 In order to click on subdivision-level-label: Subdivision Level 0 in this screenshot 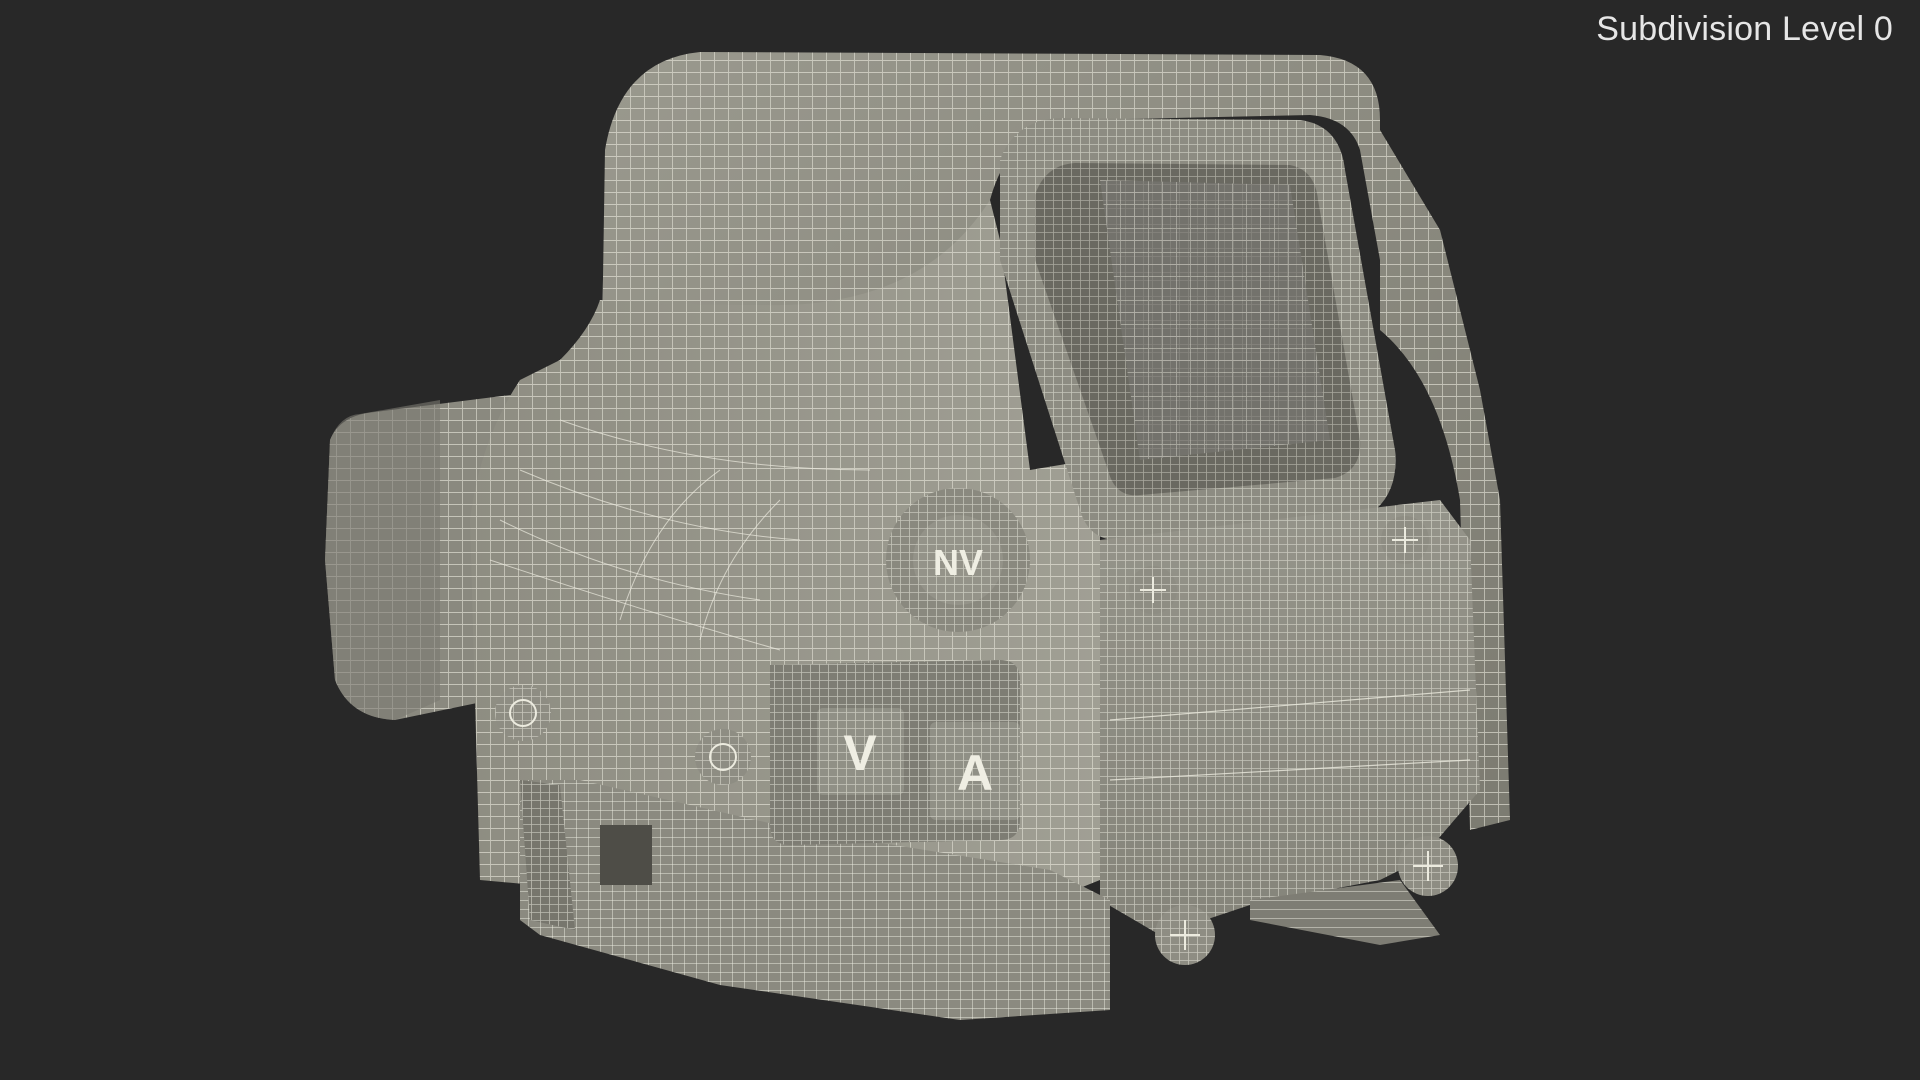, I will do `click(1744, 29)`.